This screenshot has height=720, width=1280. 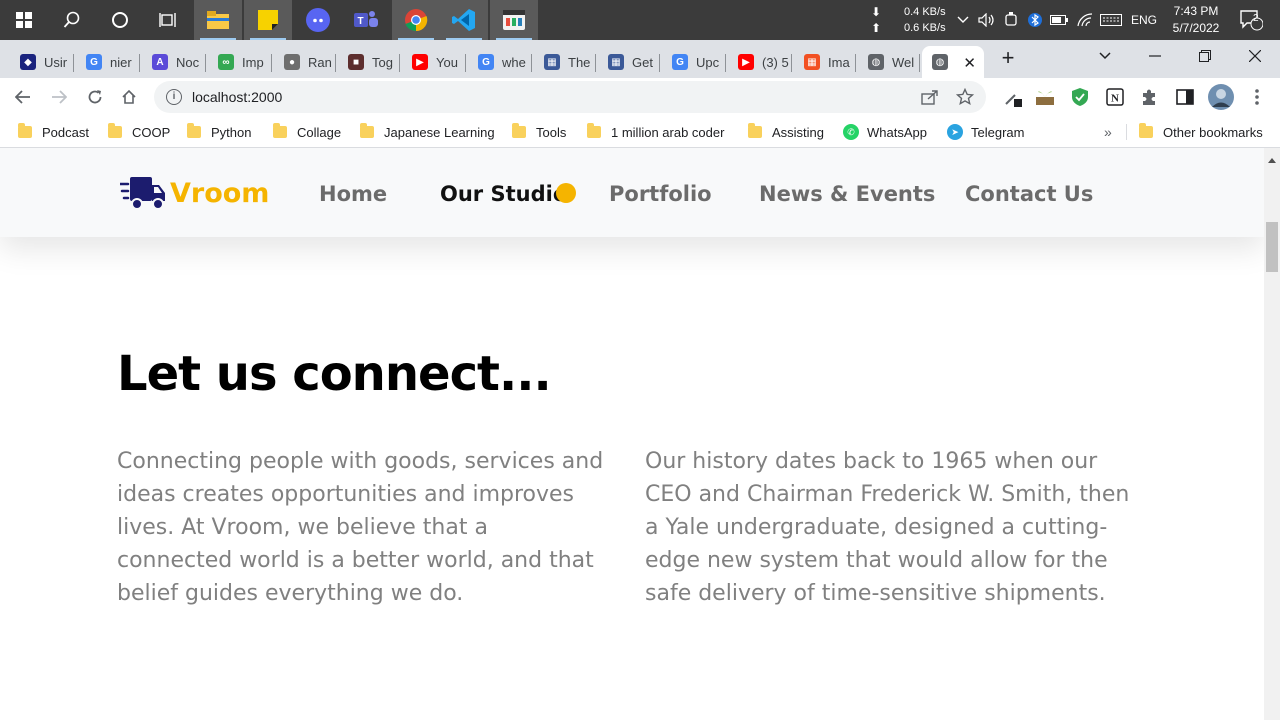 I want to click on bookmark-podcast: Podcast, so click(x=53, y=132).